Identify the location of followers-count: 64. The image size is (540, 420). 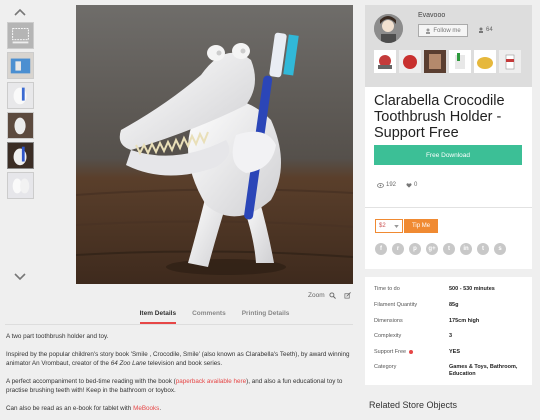
(485, 30).